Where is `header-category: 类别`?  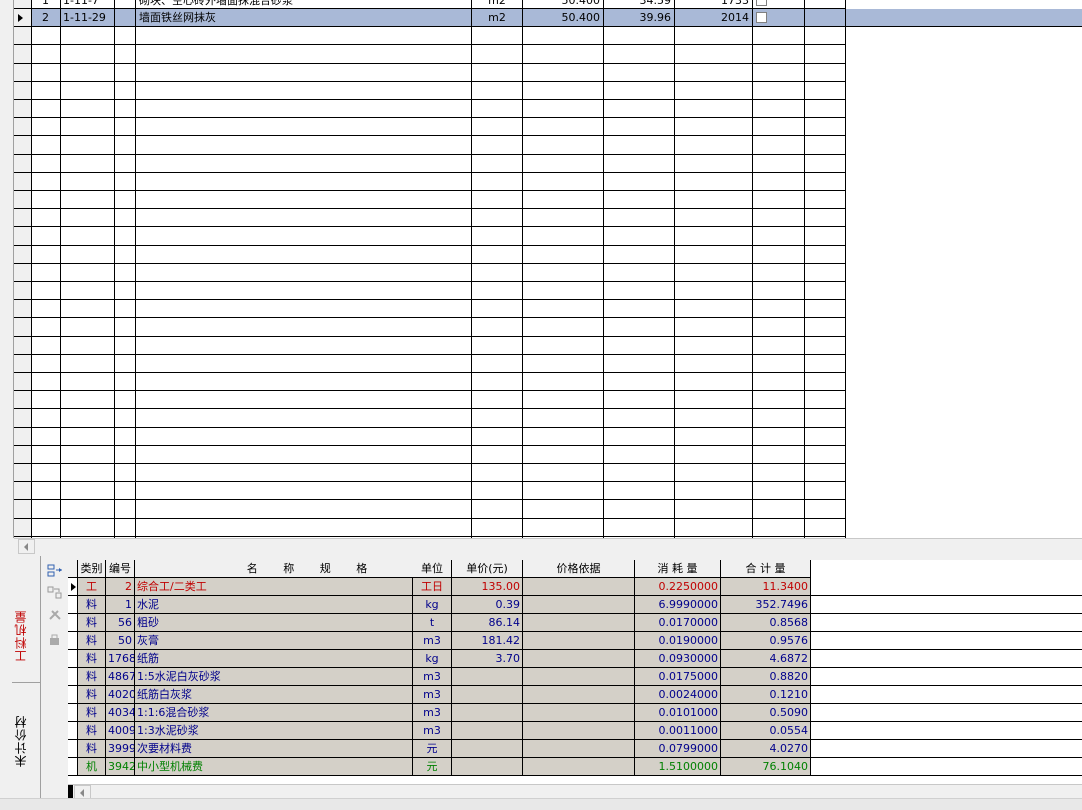 header-category: 类别 is located at coordinates (92, 569).